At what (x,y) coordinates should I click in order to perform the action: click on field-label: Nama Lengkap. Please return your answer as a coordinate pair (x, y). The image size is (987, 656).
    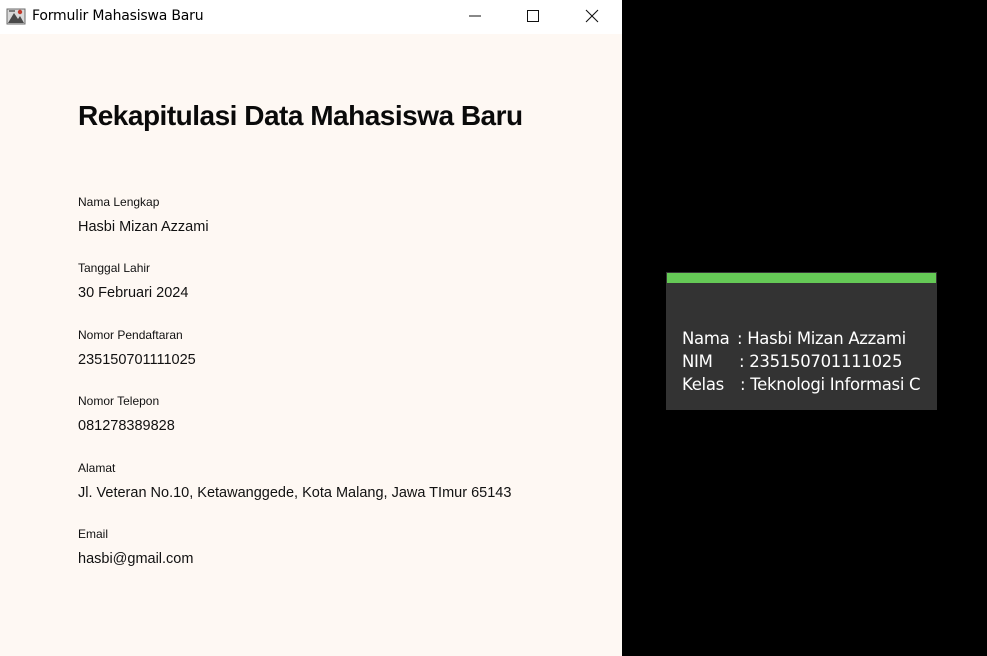
    Looking at the image, I should click on (119, 202).